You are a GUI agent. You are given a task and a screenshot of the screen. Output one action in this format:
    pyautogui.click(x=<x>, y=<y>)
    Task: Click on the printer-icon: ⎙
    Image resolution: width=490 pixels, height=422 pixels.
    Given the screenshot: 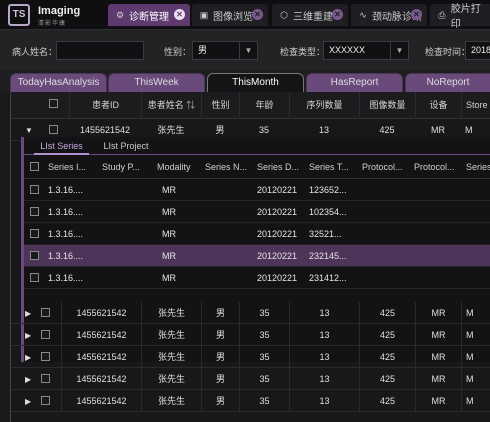 What is the action you would take?
    pyautogui.click(x=442, y=15)
    